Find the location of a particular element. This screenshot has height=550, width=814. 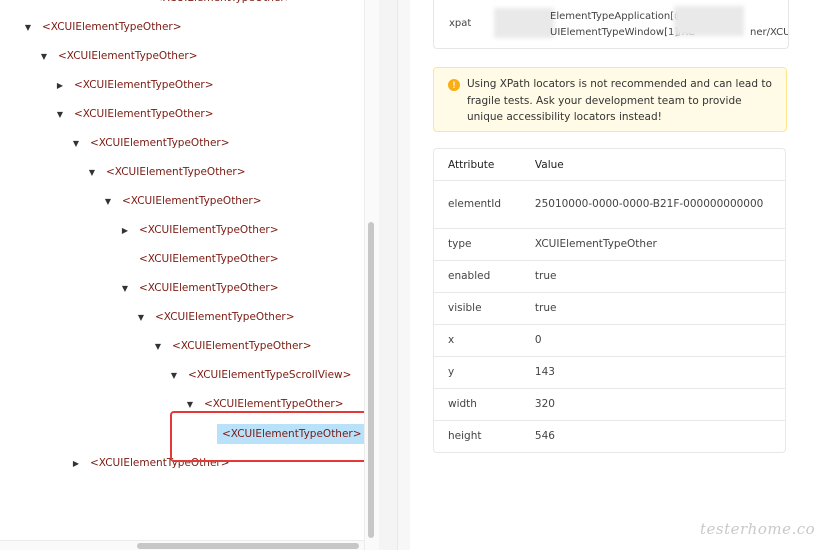

tree-node: ▶<XCUIElementTypeOther> is located at coordinates (200, 259).